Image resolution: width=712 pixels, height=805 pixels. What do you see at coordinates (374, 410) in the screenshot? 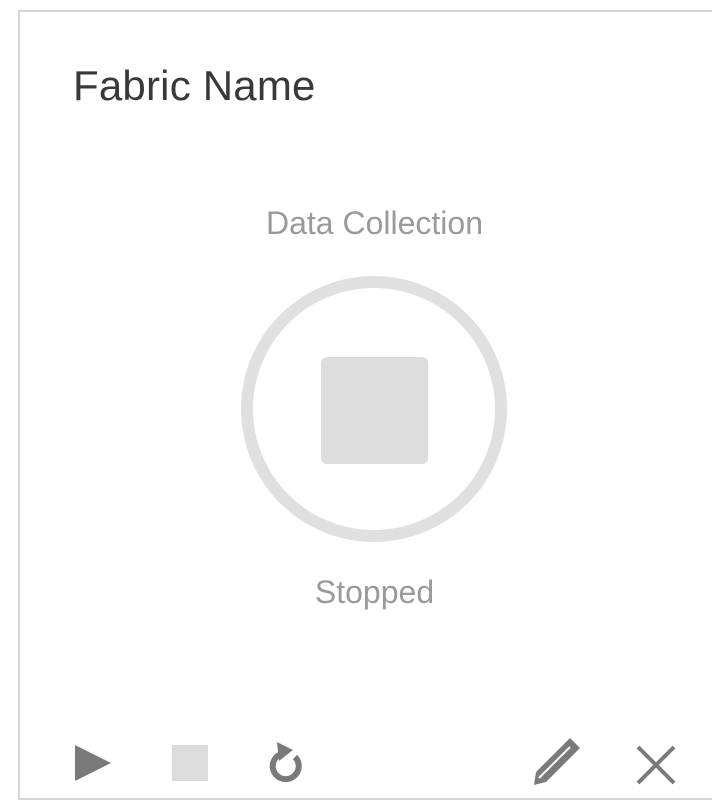
I see `stopped-square-icon` at bounding box center [374, 410].